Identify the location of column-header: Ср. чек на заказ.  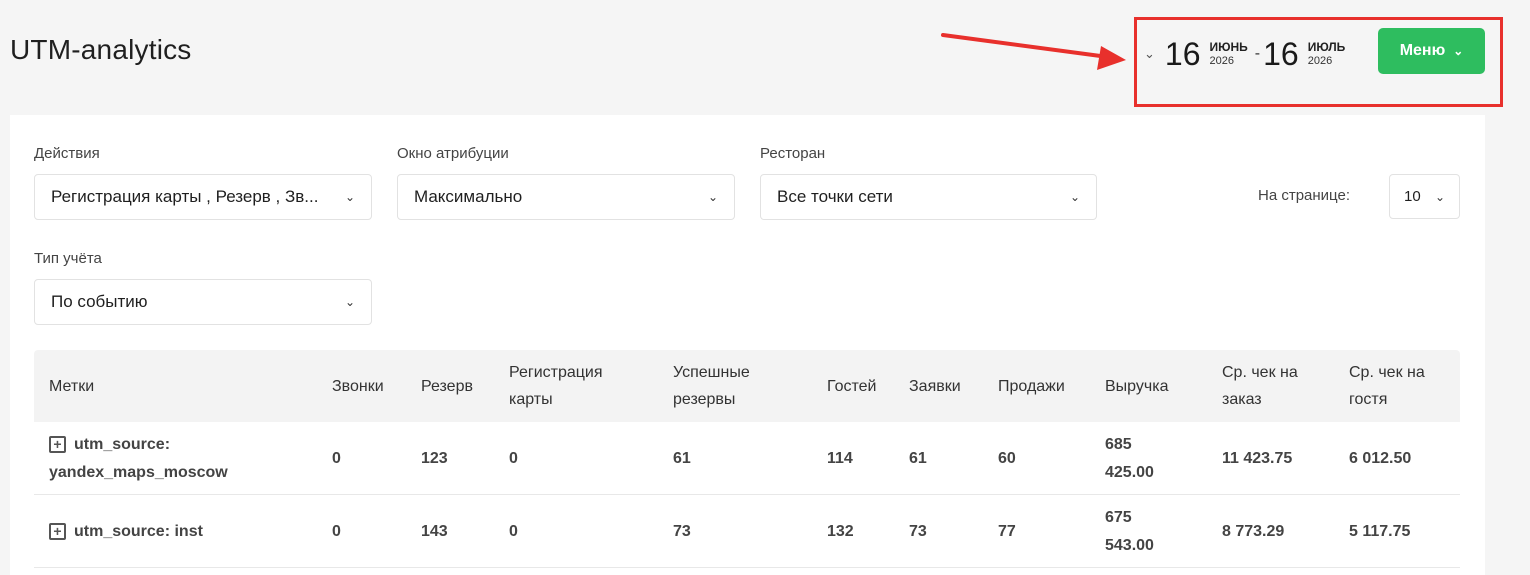
(1272, 386).